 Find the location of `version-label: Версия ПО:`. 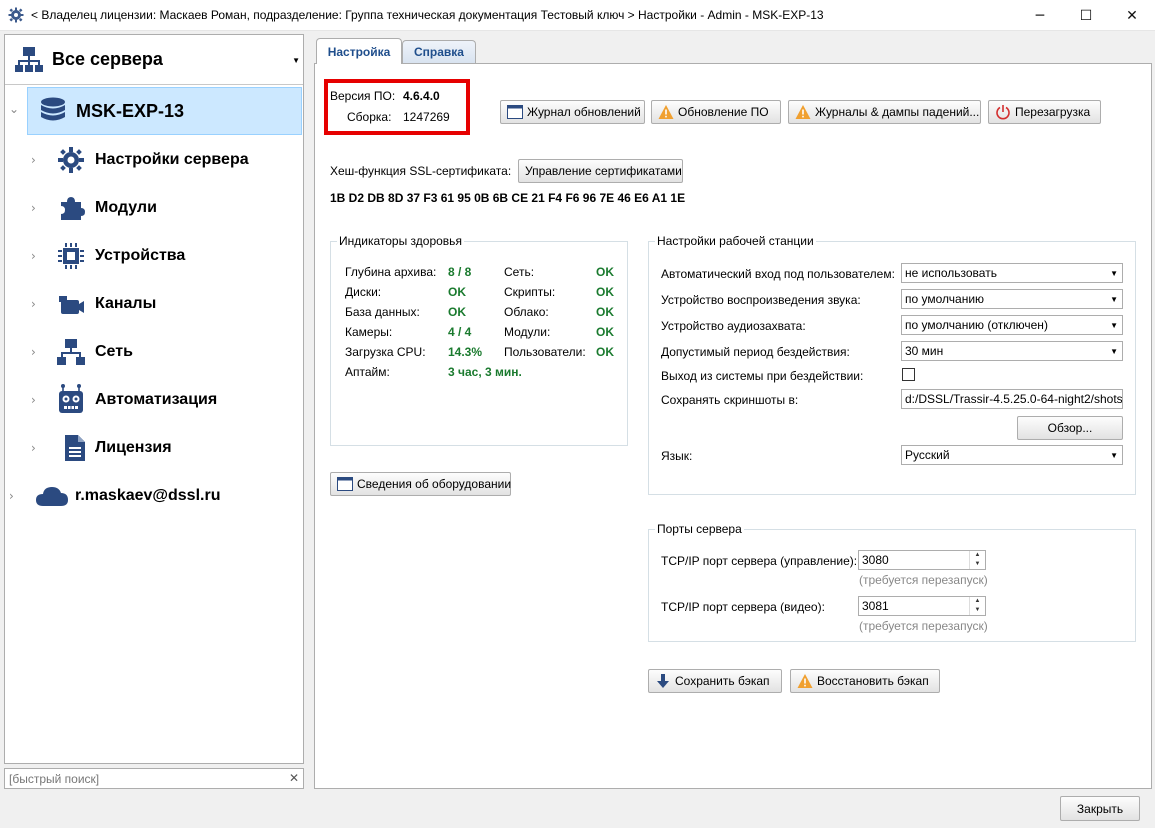

version-label: Версия ПО: is located at coordinates (363, 96).